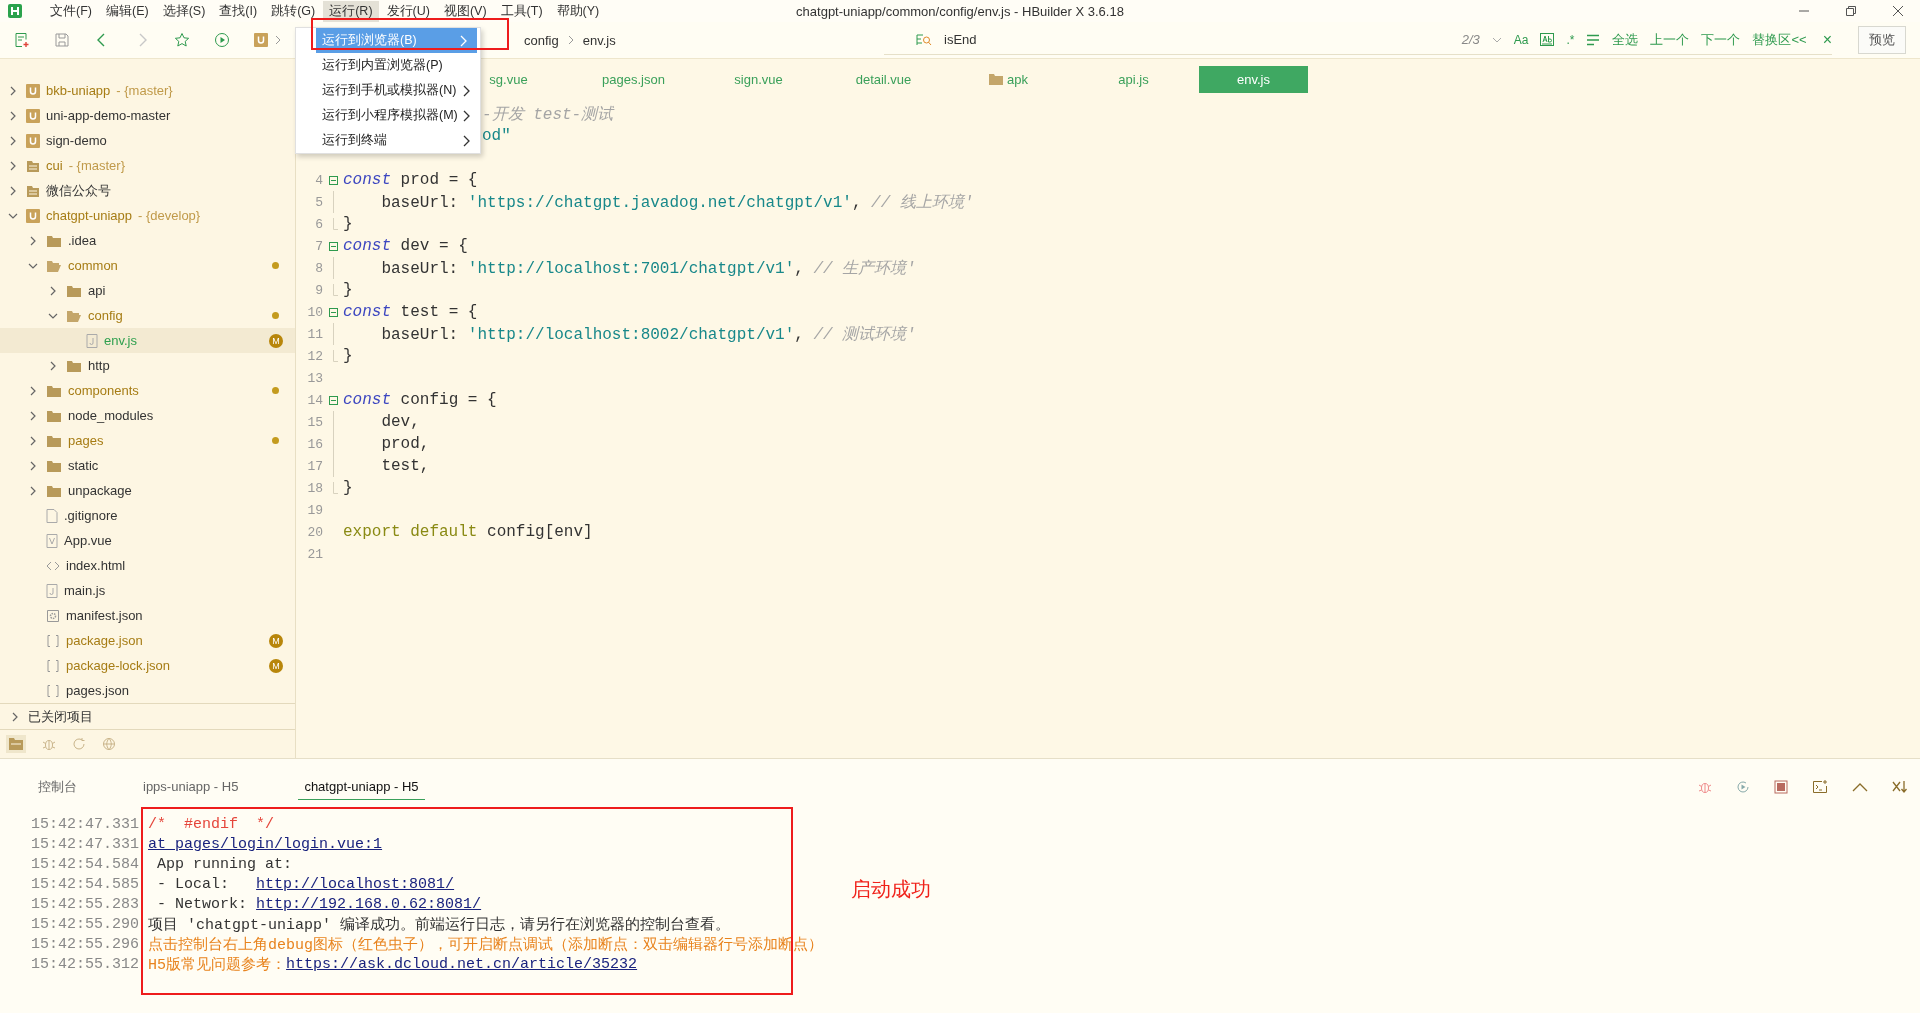 The width and height of the screenshot is (1920, 1013). I want to click on stop-icon, so click(1781, 787).